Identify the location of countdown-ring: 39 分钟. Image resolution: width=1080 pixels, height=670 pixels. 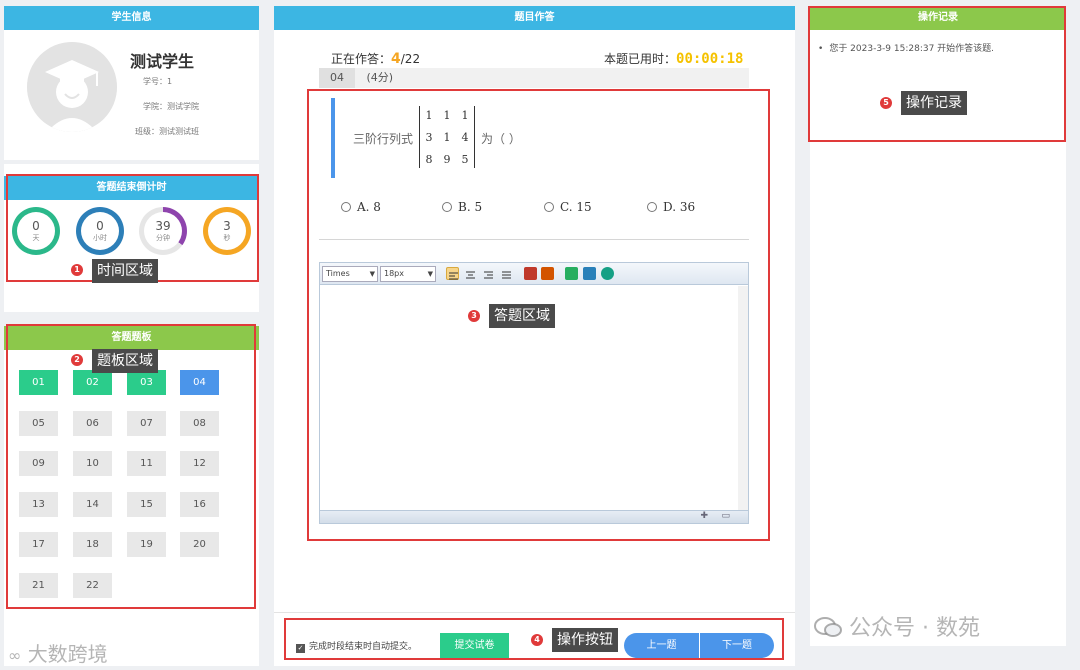
(163, 231).